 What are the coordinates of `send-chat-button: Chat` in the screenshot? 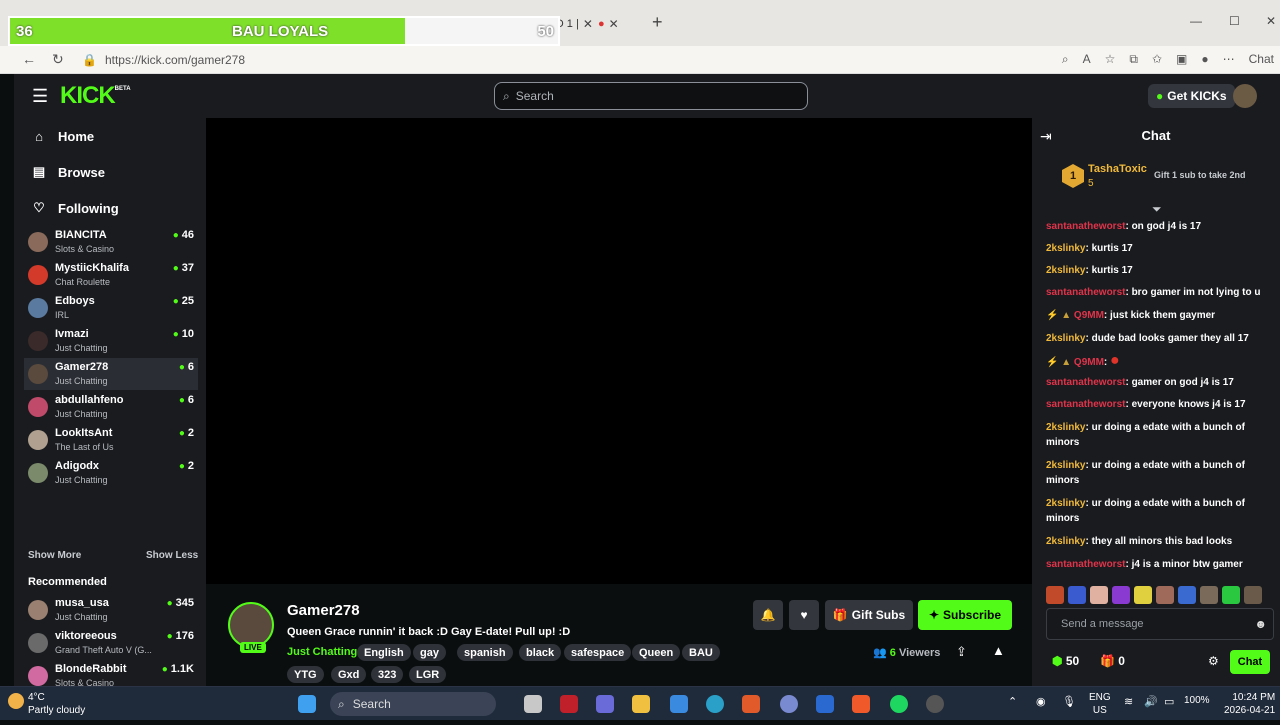 It's located at (1250, 662).